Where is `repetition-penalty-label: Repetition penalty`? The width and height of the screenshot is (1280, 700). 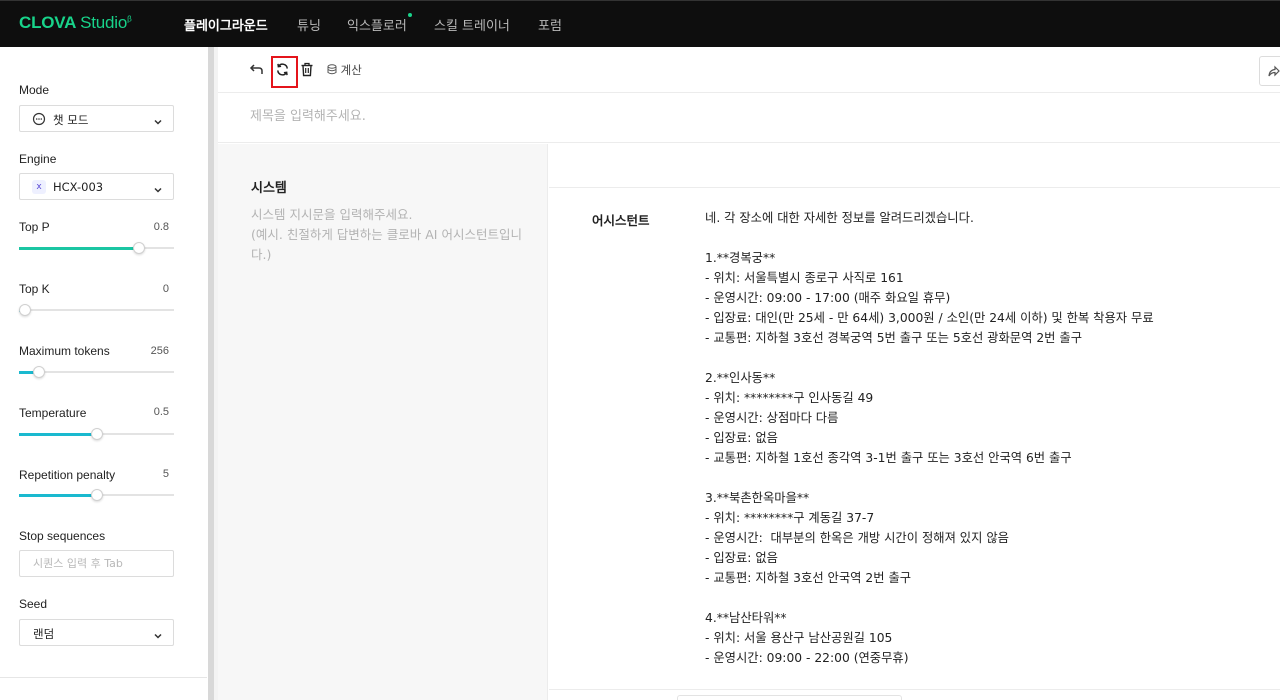
repetition-penalty-label: Repetition penalty is located at coordinates (67, 475).